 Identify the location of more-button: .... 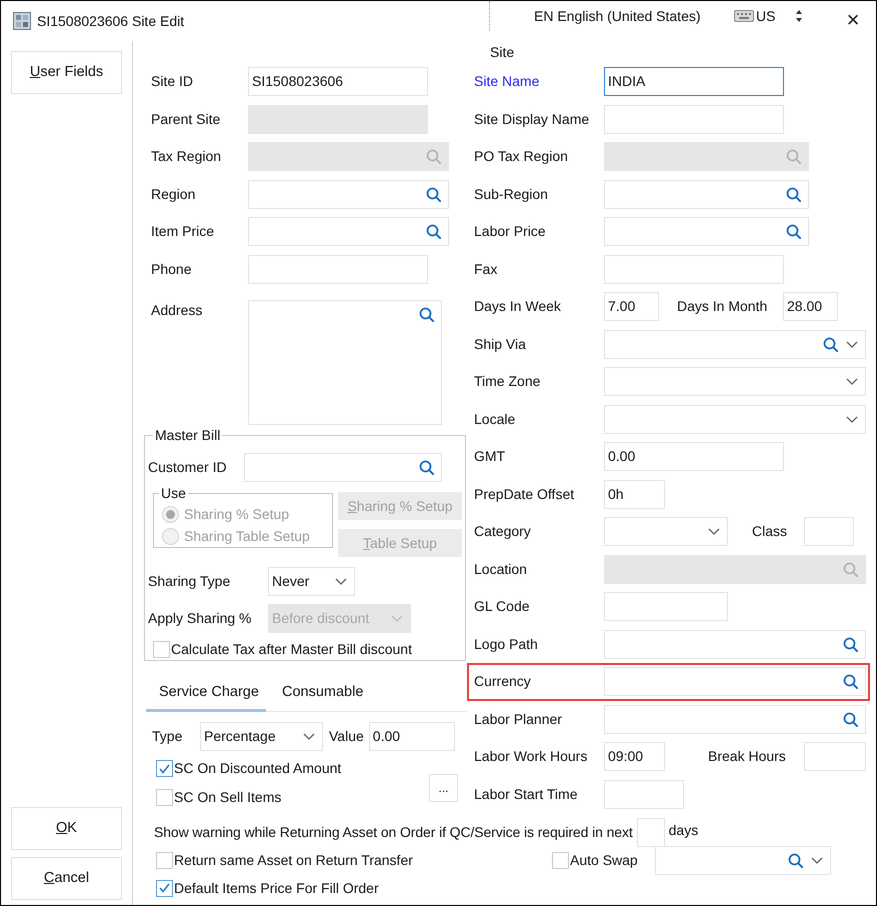
(443, 788).